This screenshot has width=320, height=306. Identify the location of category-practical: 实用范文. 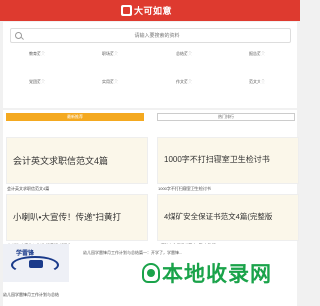
(110, 89).